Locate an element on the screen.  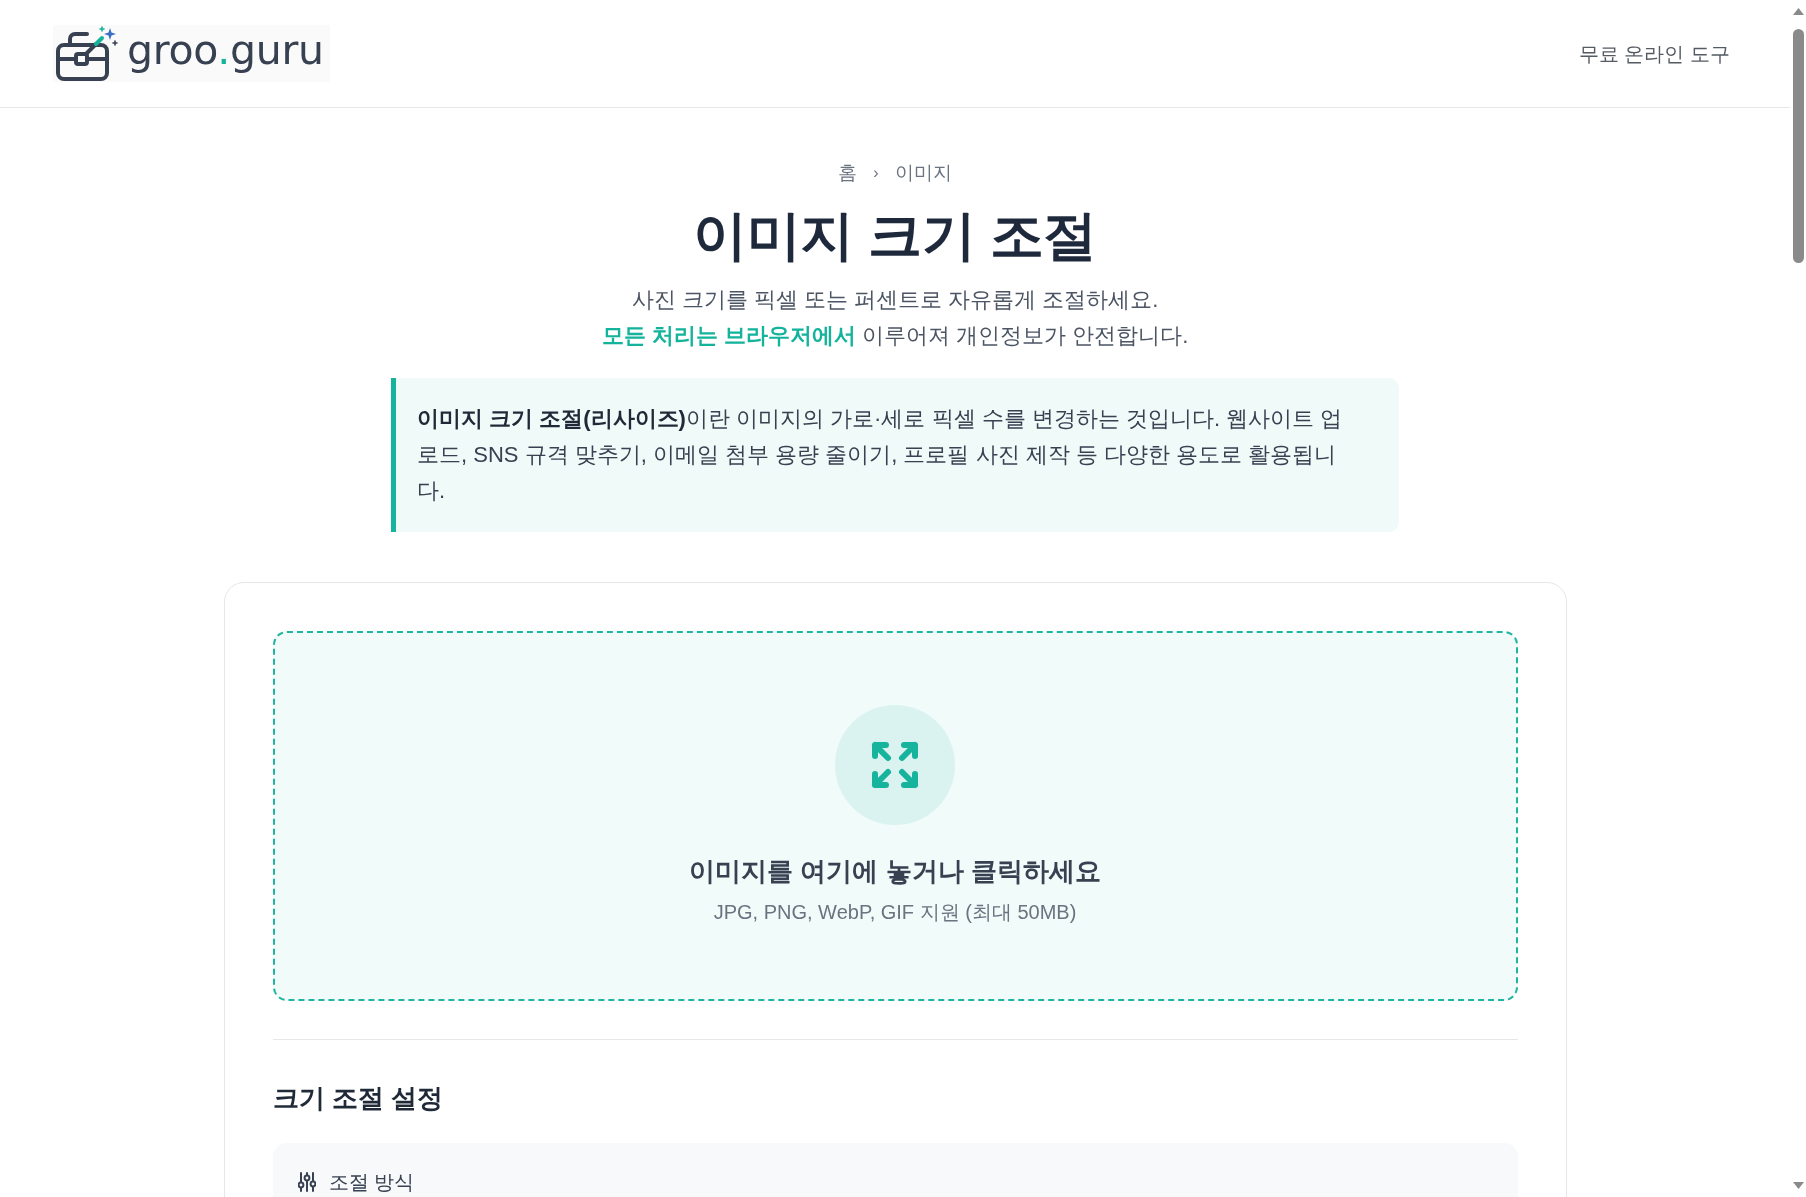
subtitle-text: 모든 처리는 브라우저에서 이루어져 개인정보가 안전합니다. is located at coordinates (895, 336).